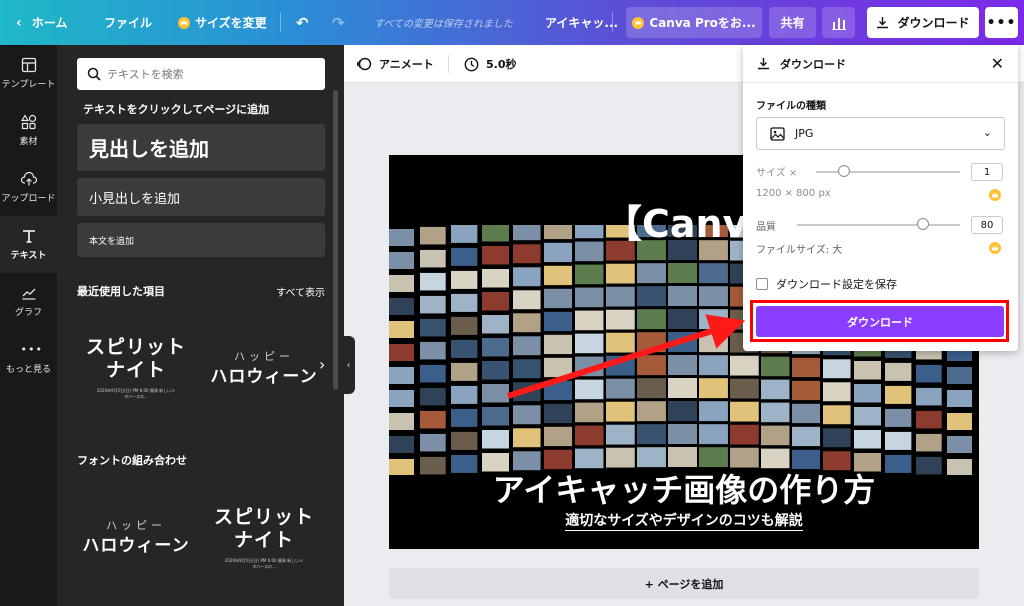  What do you see at coordinates (300, 291) in the screenshot?
I see `see-all-link: すべて表示` at bounding box center [300, 291].